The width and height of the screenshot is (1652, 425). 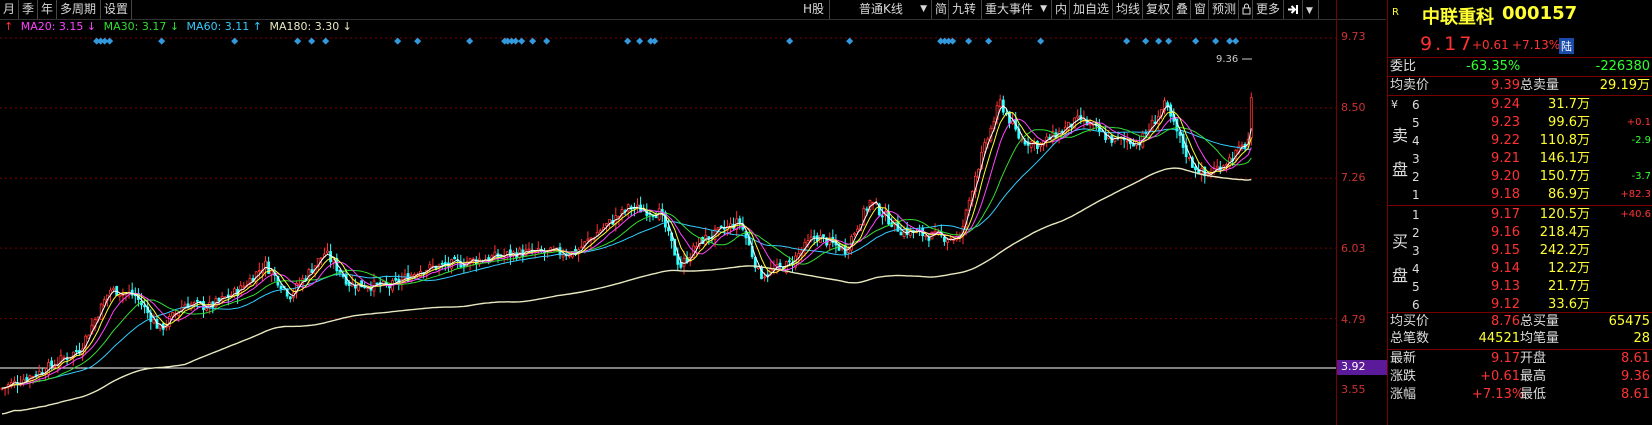 What do you see at coordinates (1311, 9) in the screenshot?
I see `dropdown-icon: ▼` at bounding box center [1311, 9].